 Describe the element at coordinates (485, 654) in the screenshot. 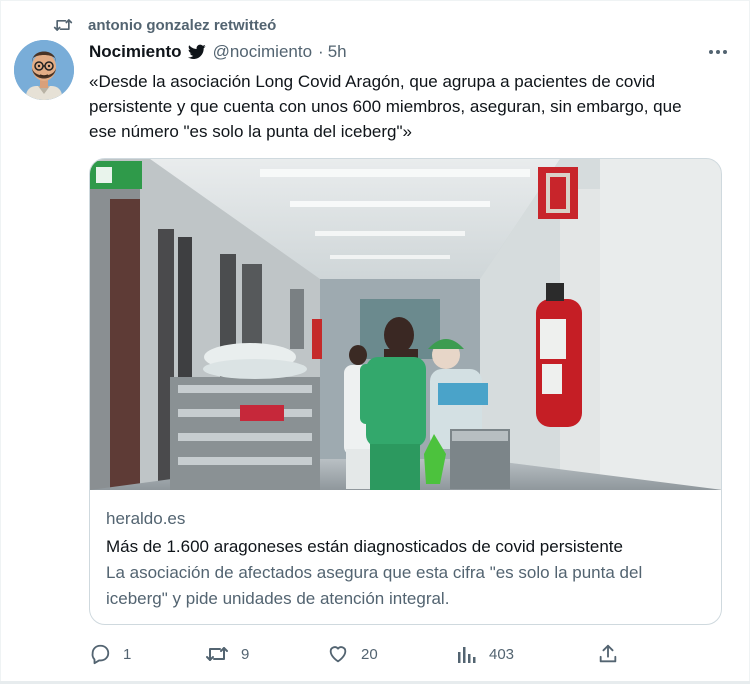

I see `views-button: 403` at that location.